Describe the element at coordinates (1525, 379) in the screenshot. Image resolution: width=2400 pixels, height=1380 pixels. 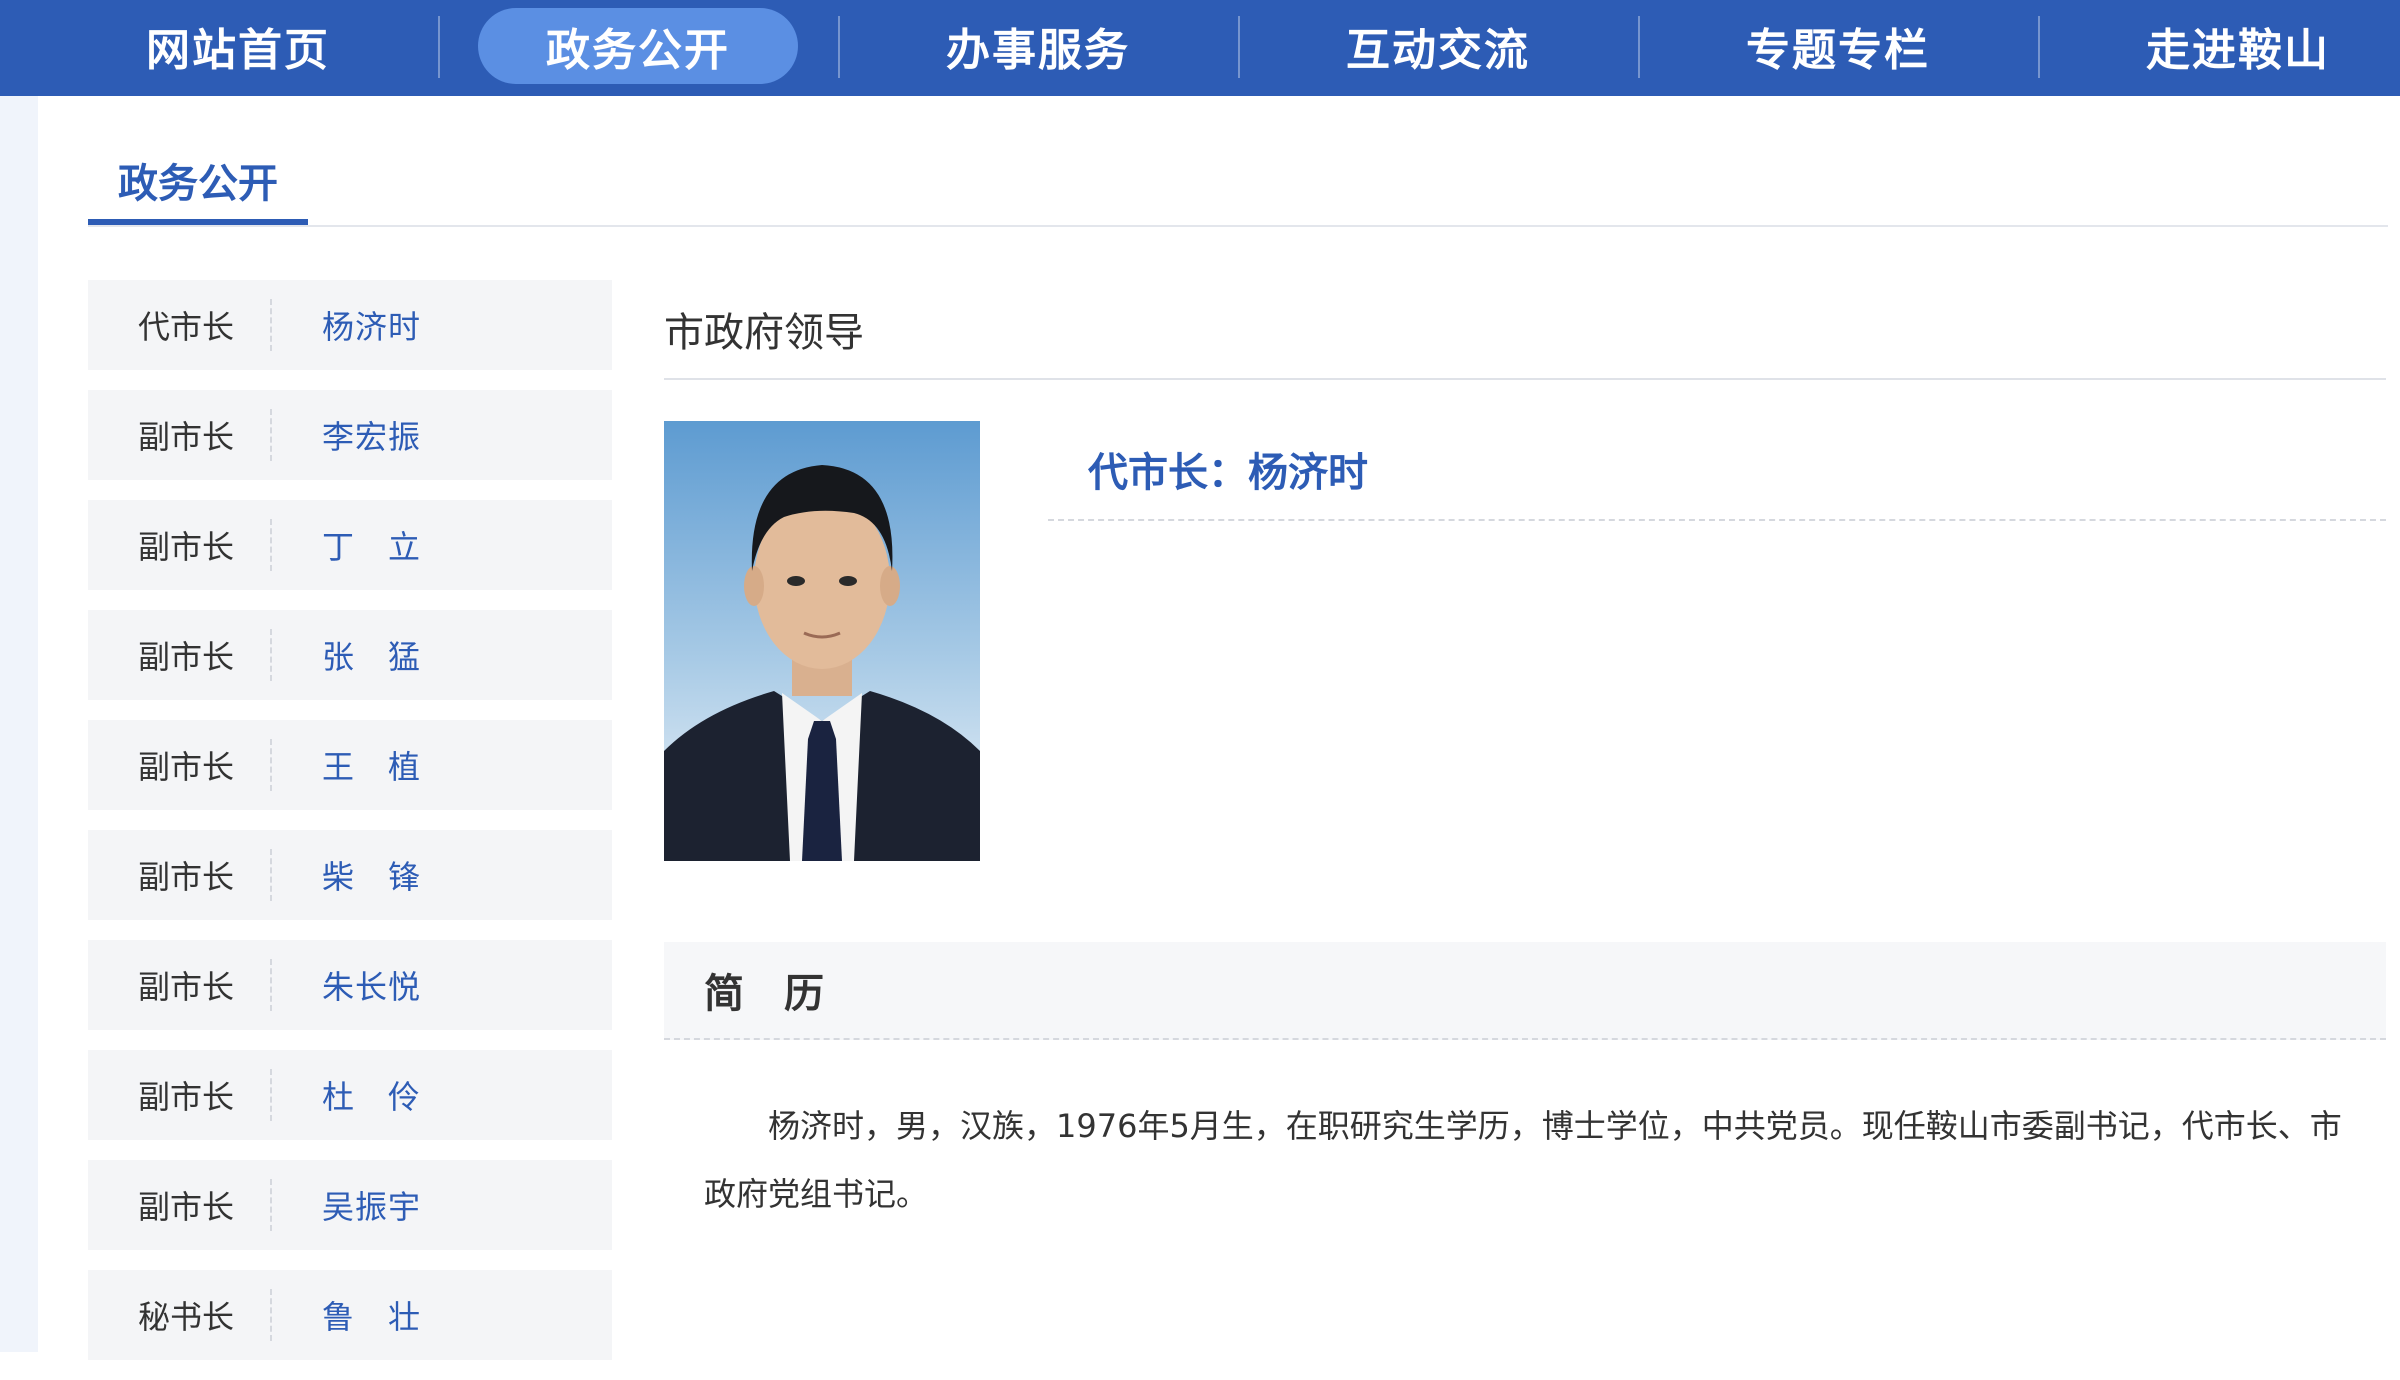
I see `main-heading-divider` at that location.